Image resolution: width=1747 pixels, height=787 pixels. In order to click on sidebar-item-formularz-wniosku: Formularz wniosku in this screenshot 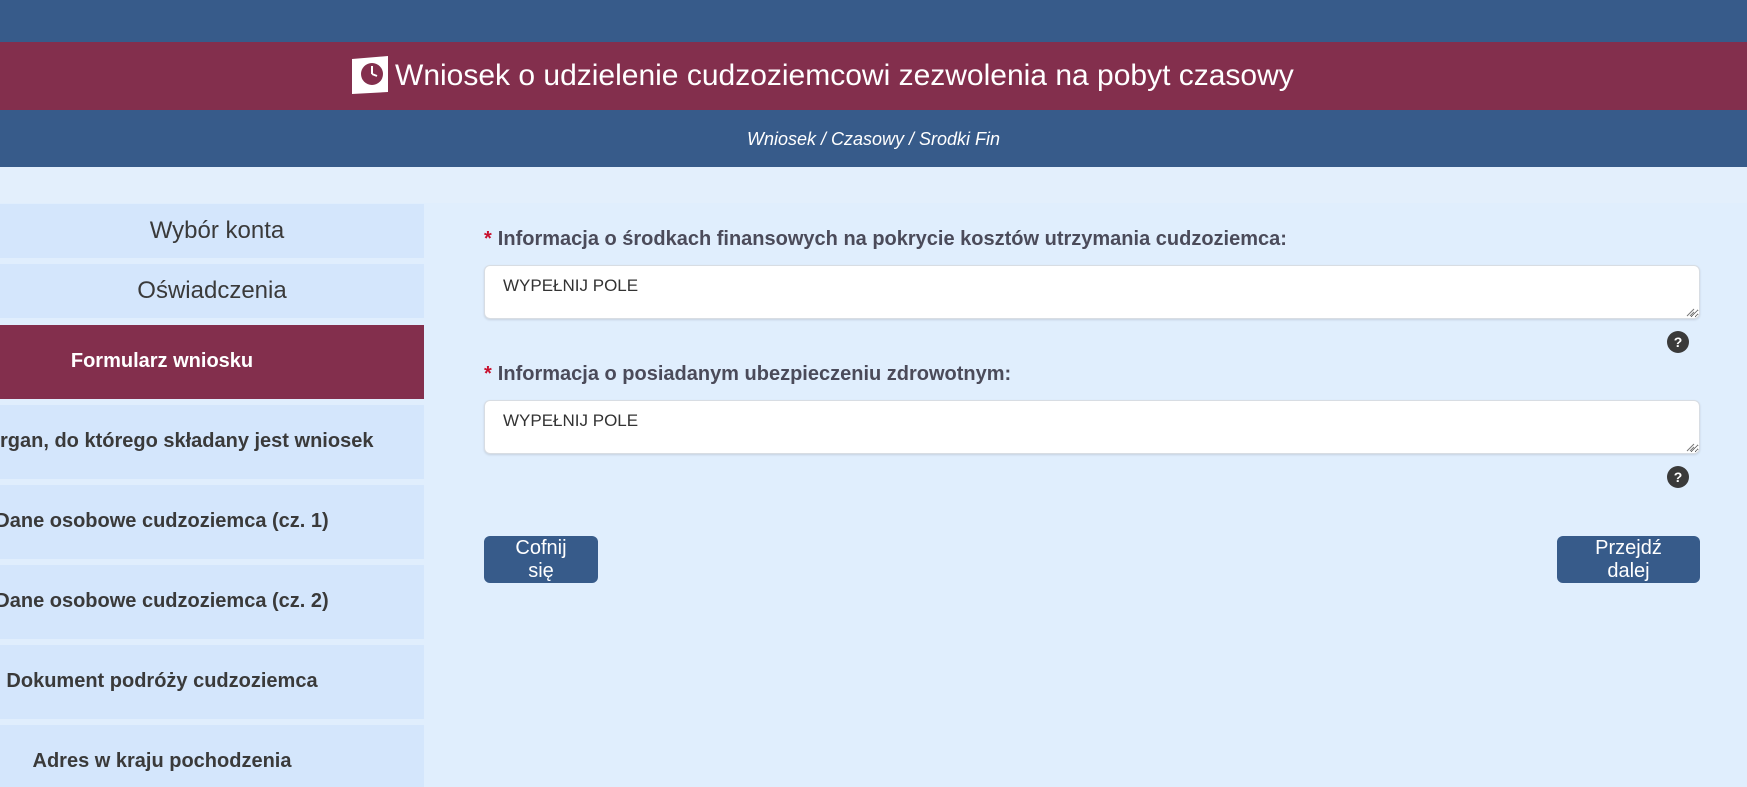, I will do `click(212, 362)`.